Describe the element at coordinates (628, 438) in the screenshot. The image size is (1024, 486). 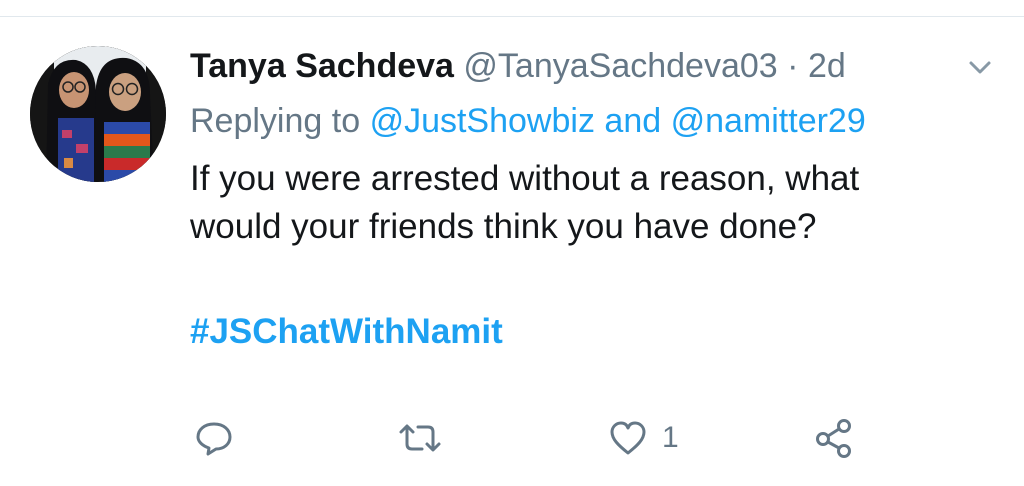
I see `heart-icon` at that location.